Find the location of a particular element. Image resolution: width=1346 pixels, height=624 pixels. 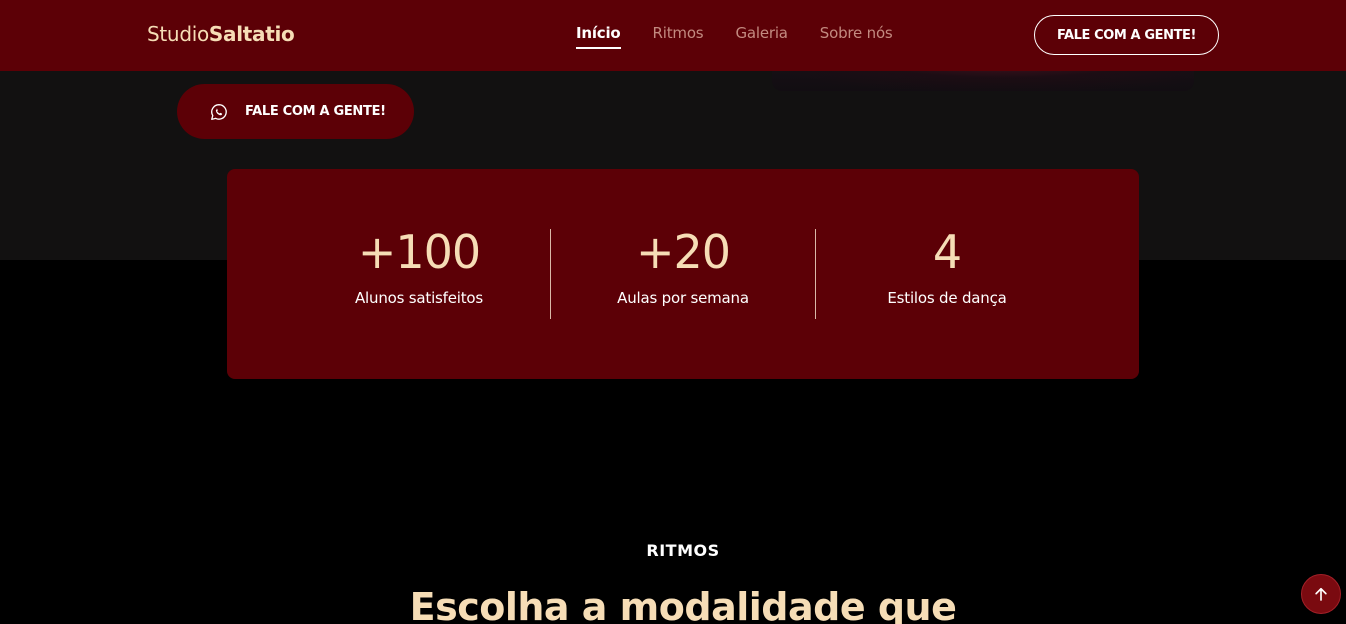

stat-value: 4 is located at coordinates (947, 252).